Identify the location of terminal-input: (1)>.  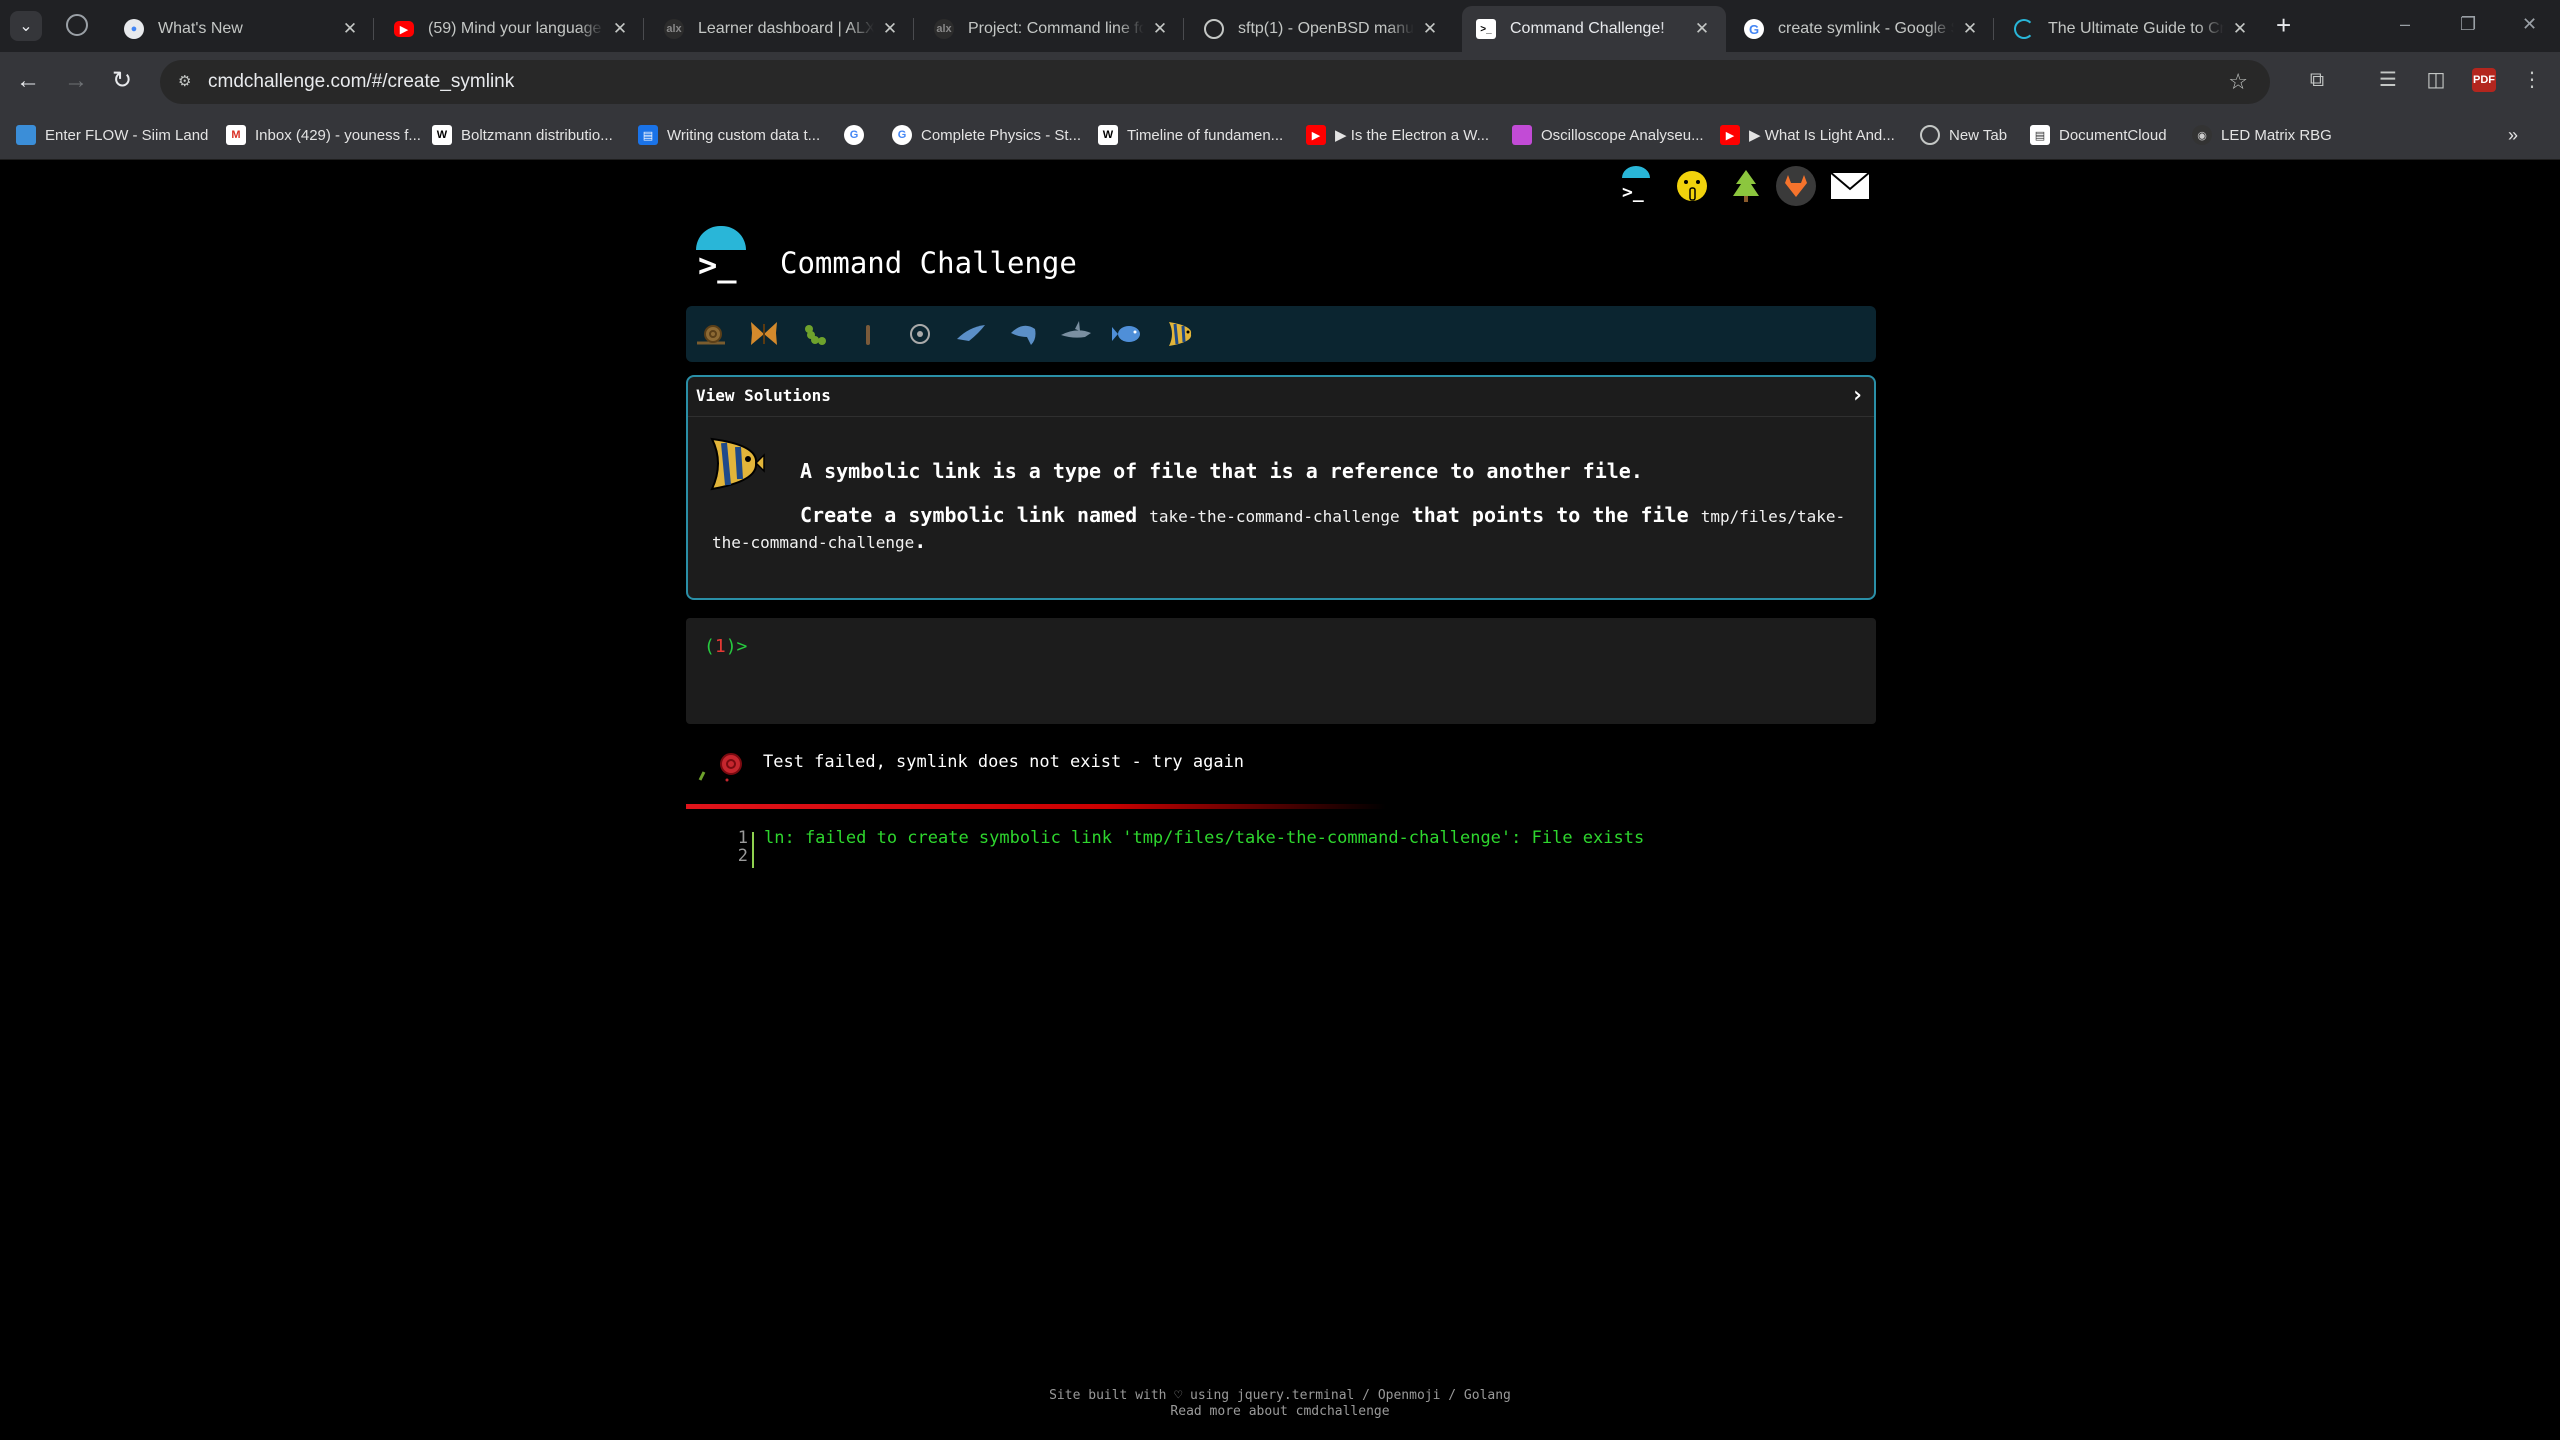
(1281, 671).